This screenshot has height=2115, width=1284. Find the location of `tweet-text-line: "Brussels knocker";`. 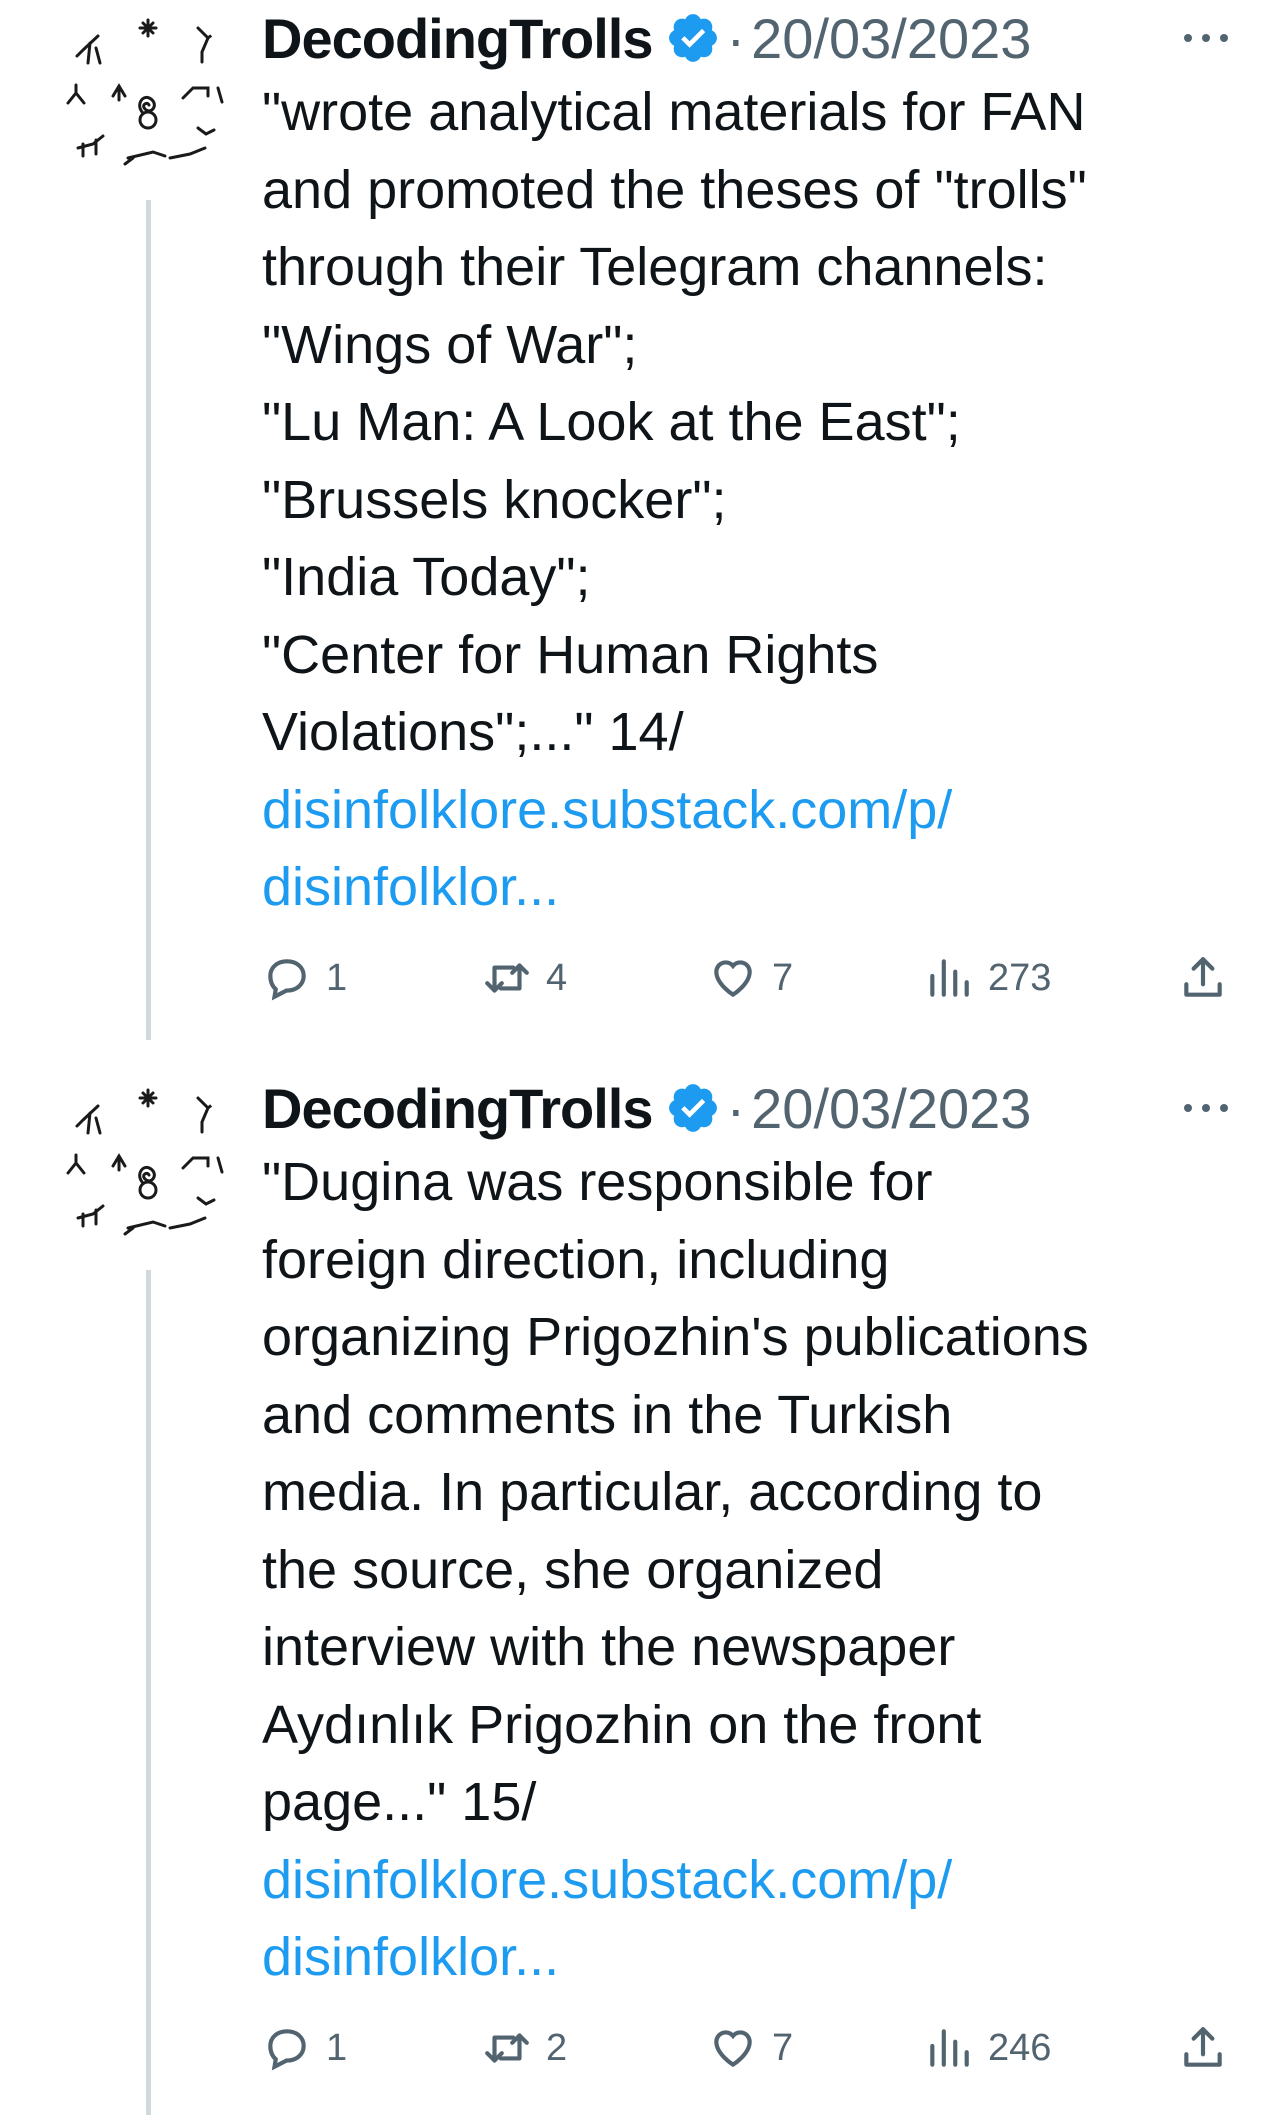

tweet-text-line: "Brussels knocker"; is located at coordinates (494, 499).